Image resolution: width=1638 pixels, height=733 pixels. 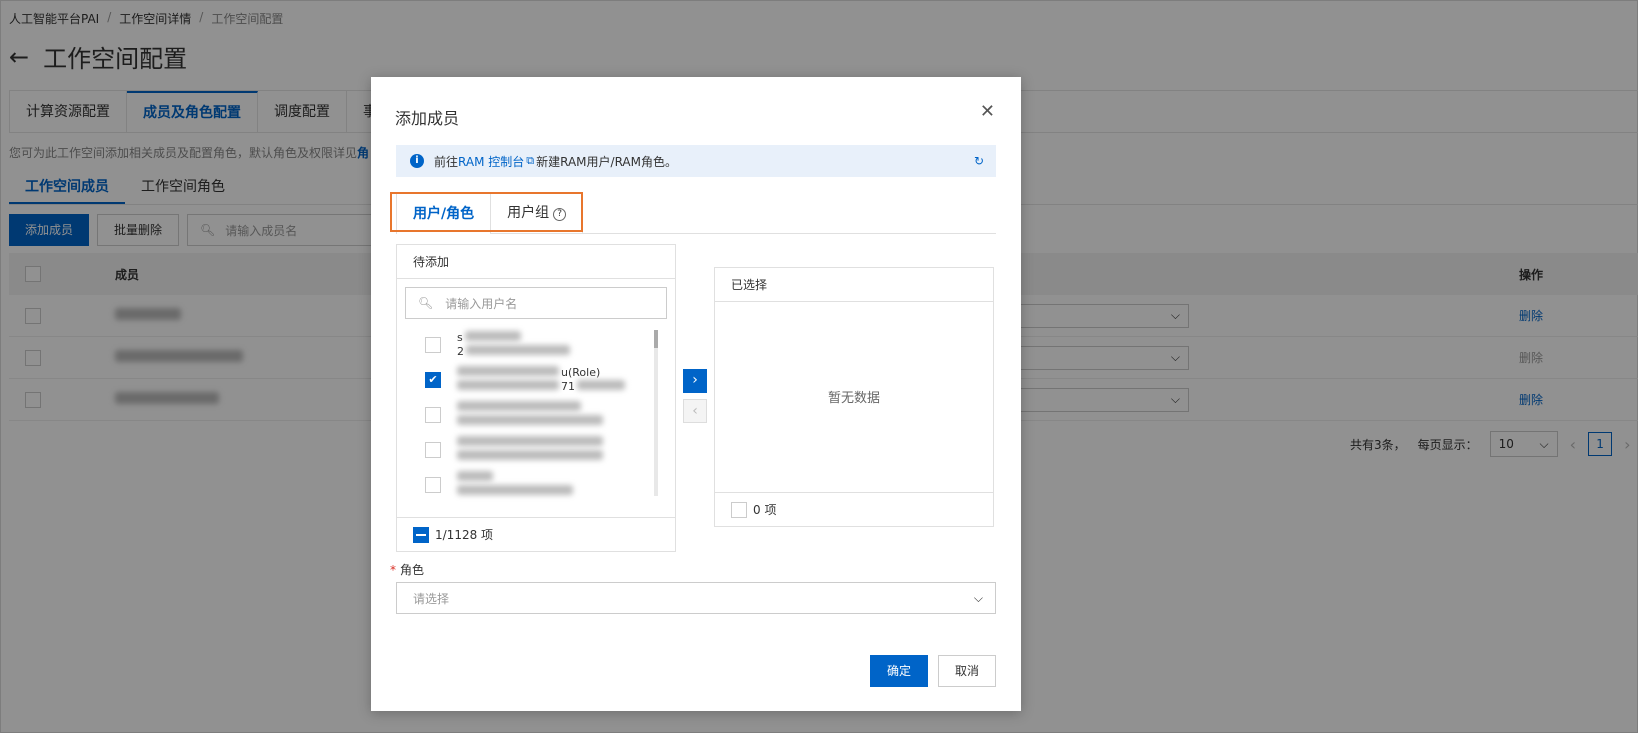 What do you see at coordinates (536, 262) in the screenshot?
I see `candidate-panel-title: 待添加` at bounding box center [536, 262].